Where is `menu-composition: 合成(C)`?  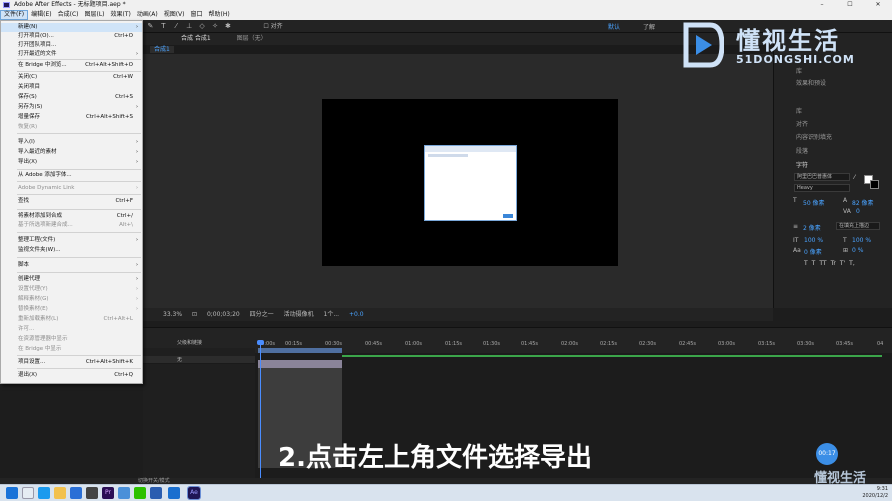
menu-composition: 合成(C) is located at coordinates (68, 15).